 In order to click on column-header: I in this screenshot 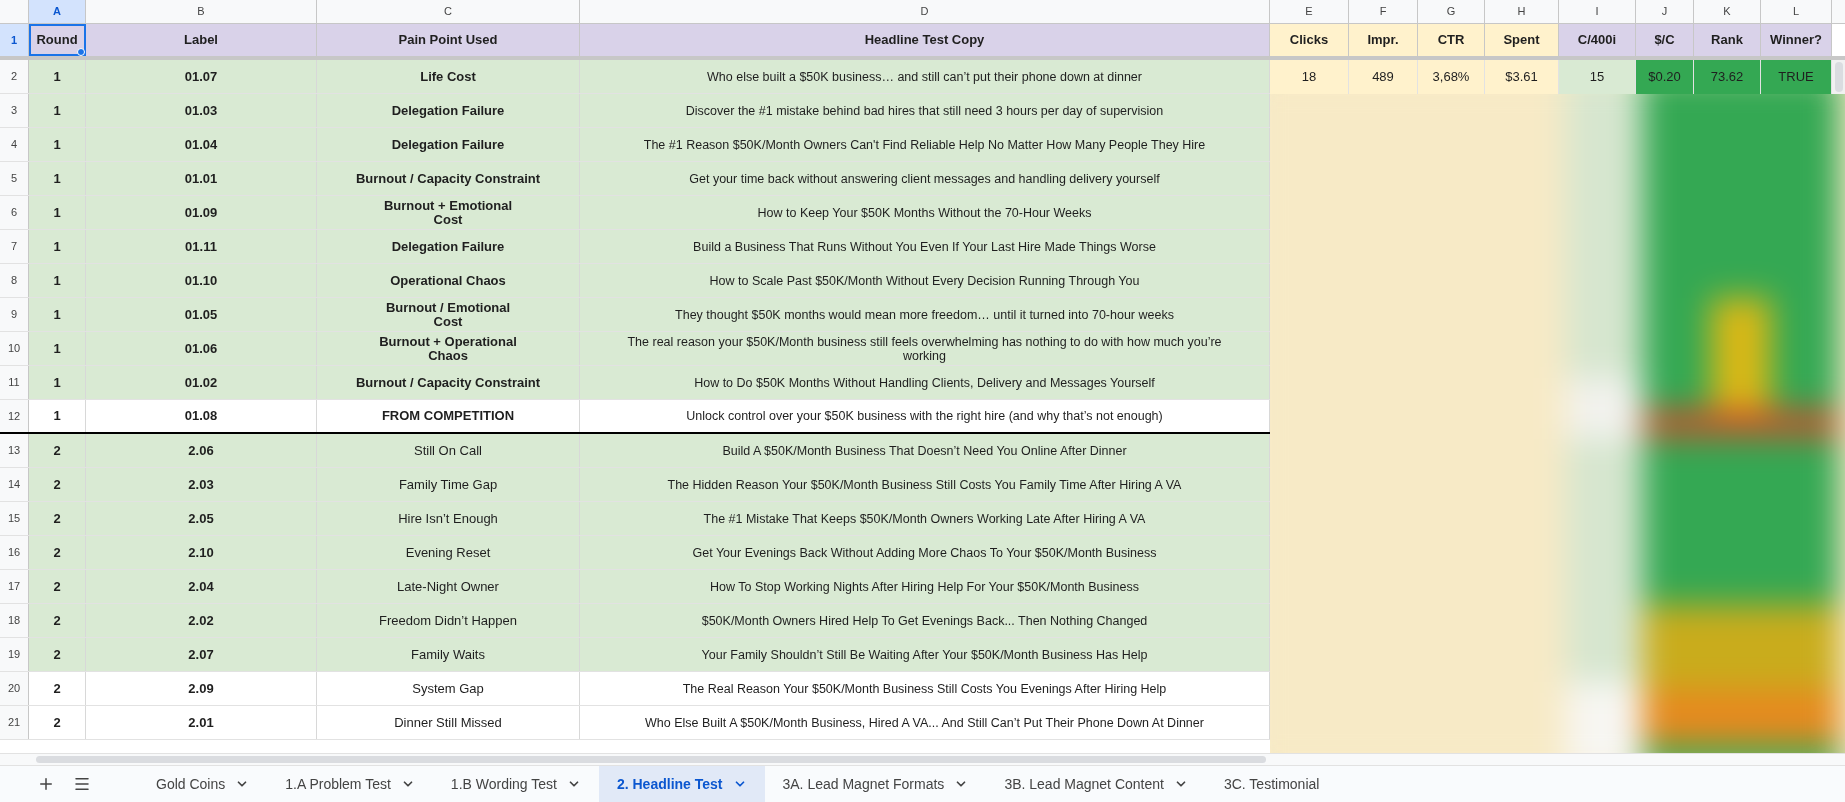, I will do `click(1597, 11)`.